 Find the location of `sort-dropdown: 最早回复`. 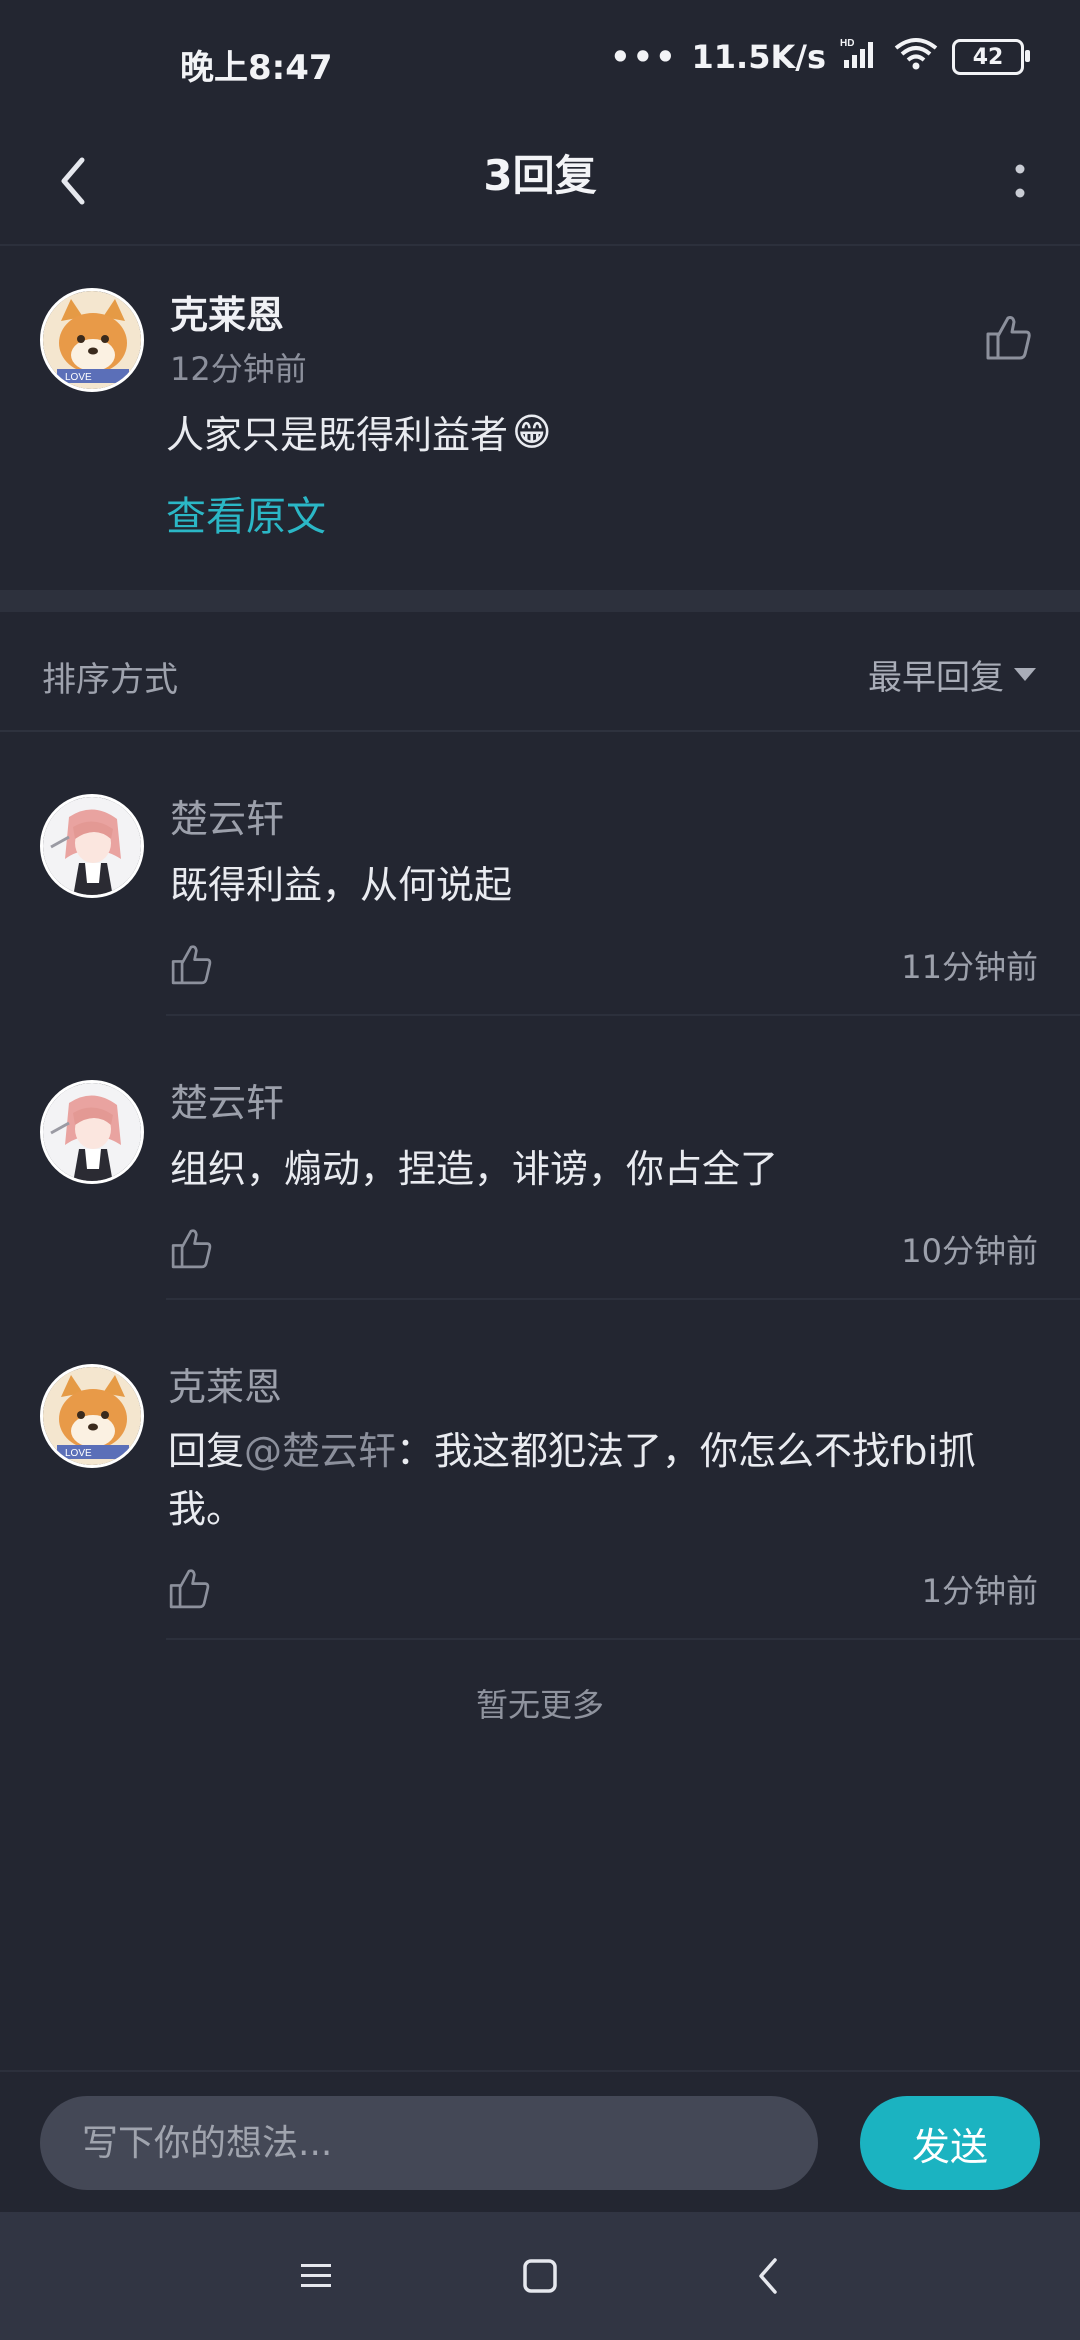

sort-dropdown: 最早回复 is located at coordinates (952, 674).